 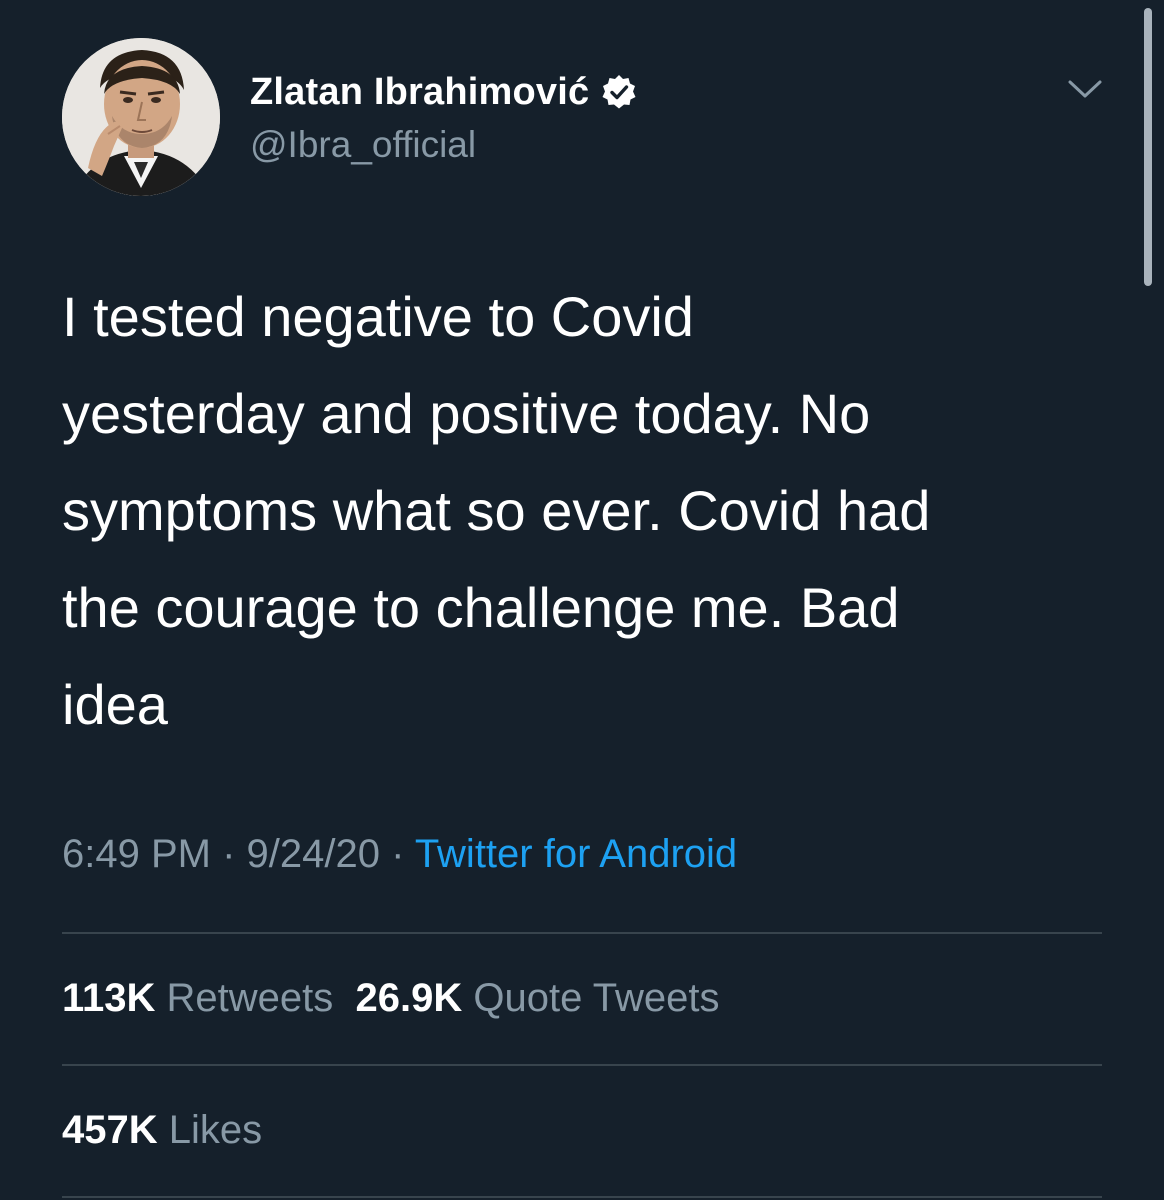 What do you see at coordinates (109, 998) in the screenshot?
I see `retweets-count: 113K` at bounding box center [109, 998].